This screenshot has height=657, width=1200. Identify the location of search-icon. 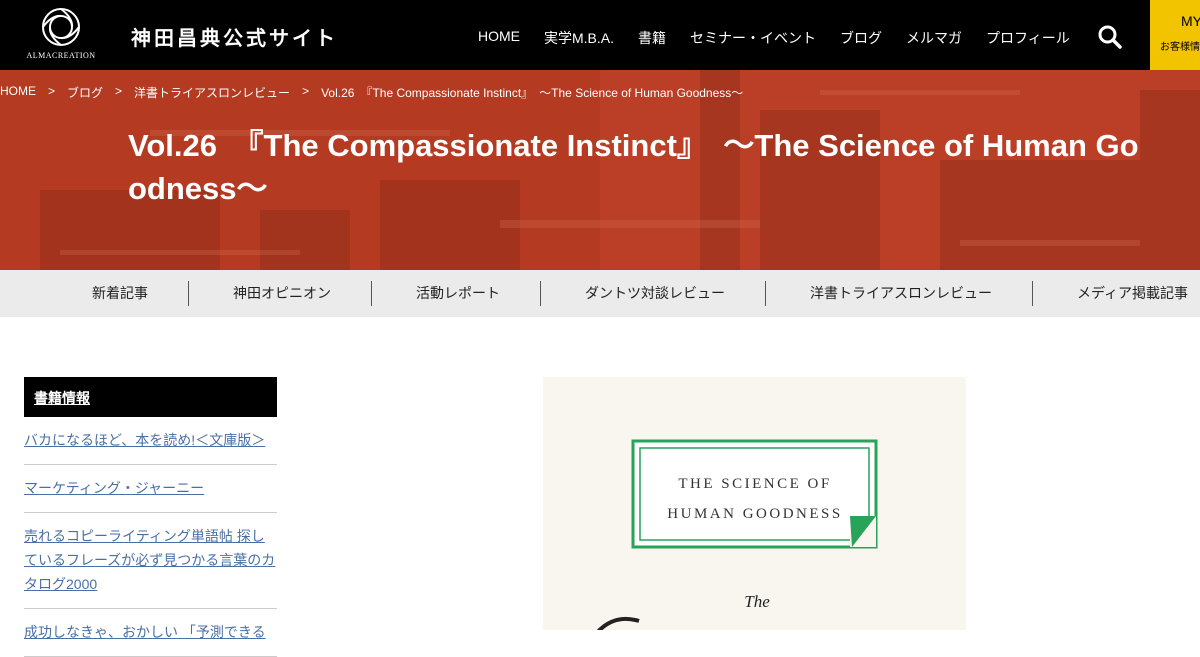
(1110, 37).